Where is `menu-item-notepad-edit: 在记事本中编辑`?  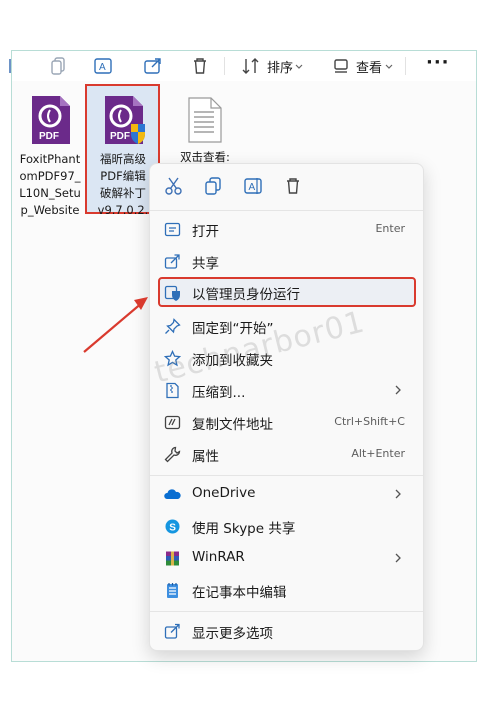
menu-item-notepad-edit: 在记事本中编辑 is located at coordinates (286, 590).